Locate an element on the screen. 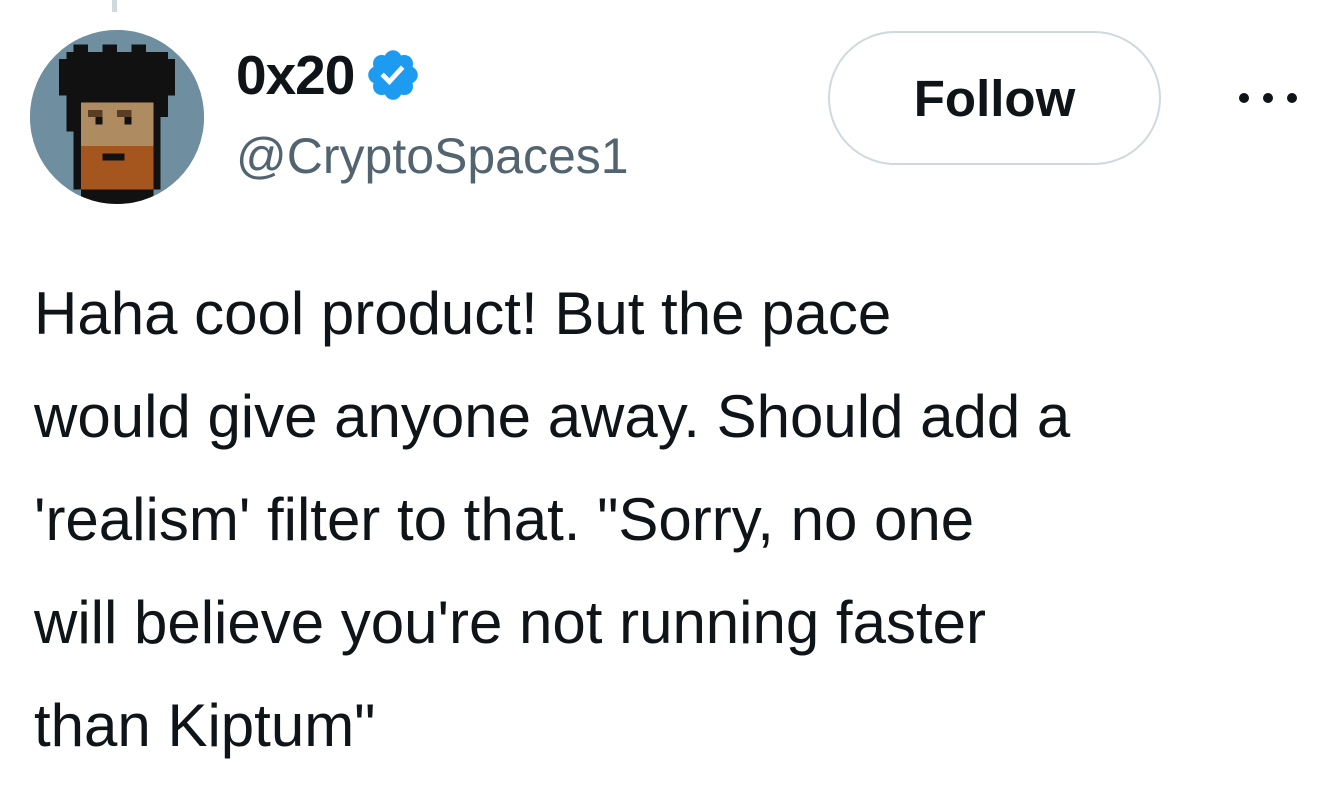  more-options-icon is located at coordinates (1268, 98).